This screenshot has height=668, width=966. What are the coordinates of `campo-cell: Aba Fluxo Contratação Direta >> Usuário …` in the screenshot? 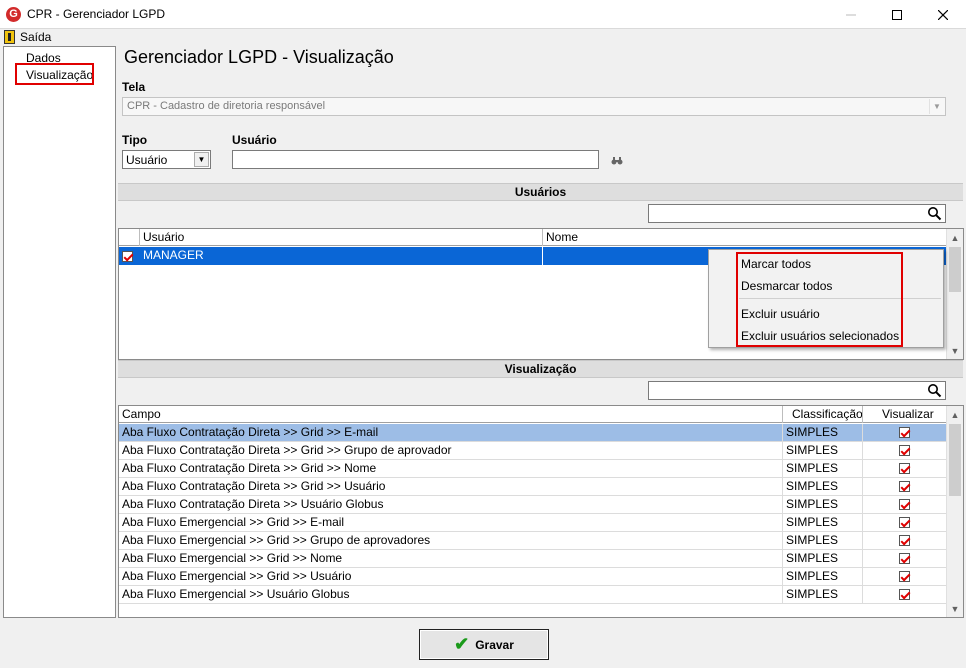 It's located at (451, 504).